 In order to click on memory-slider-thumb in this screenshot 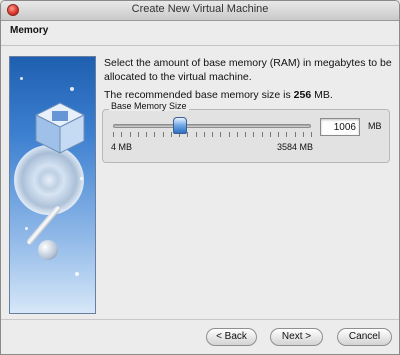, I will do `click(180, 125)`.